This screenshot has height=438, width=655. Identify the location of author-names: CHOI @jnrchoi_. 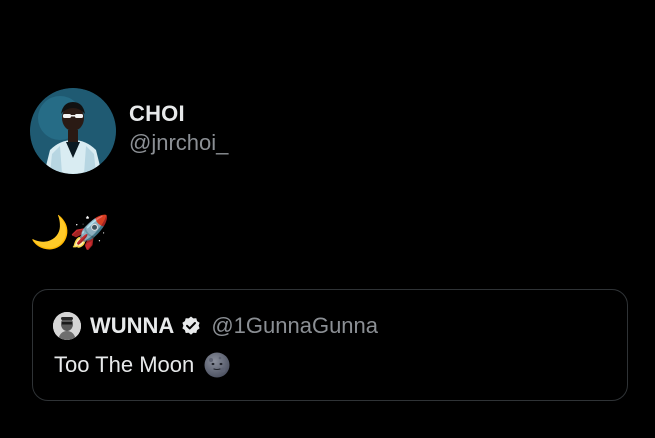
(178, 129).